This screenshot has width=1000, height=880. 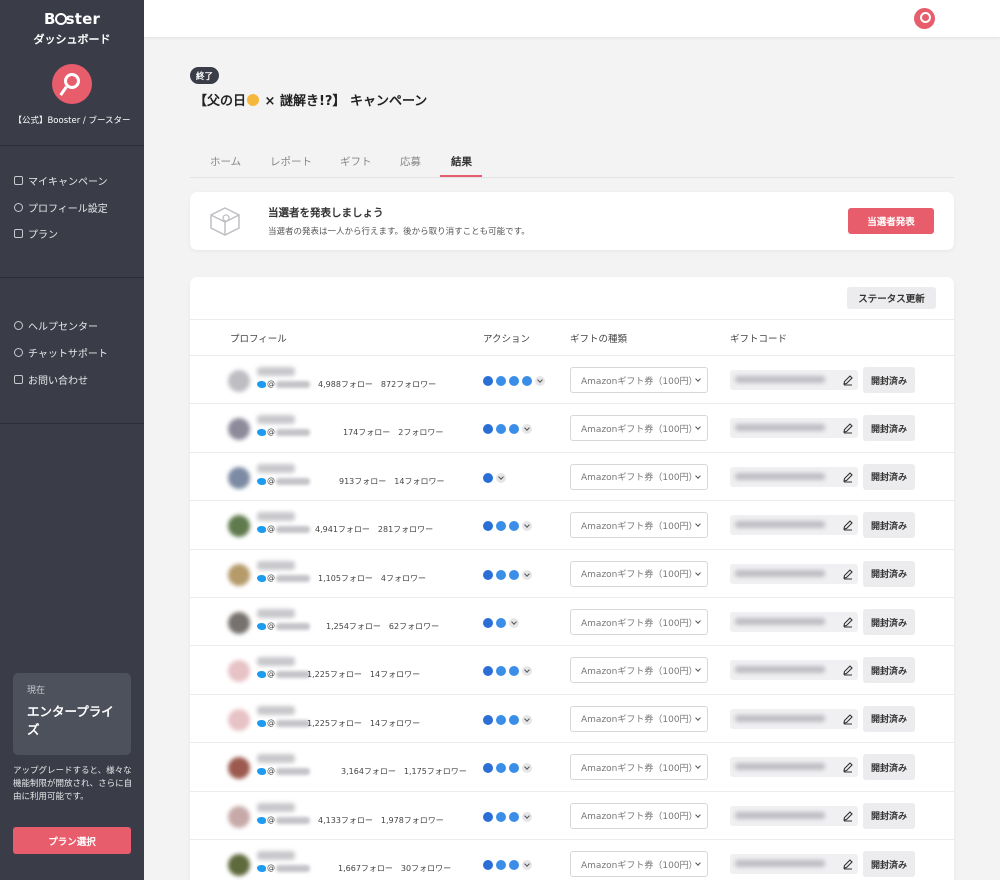 I want to click on sidebar-item-help-center: ヘルプセンター, so click(x=56, y=325).